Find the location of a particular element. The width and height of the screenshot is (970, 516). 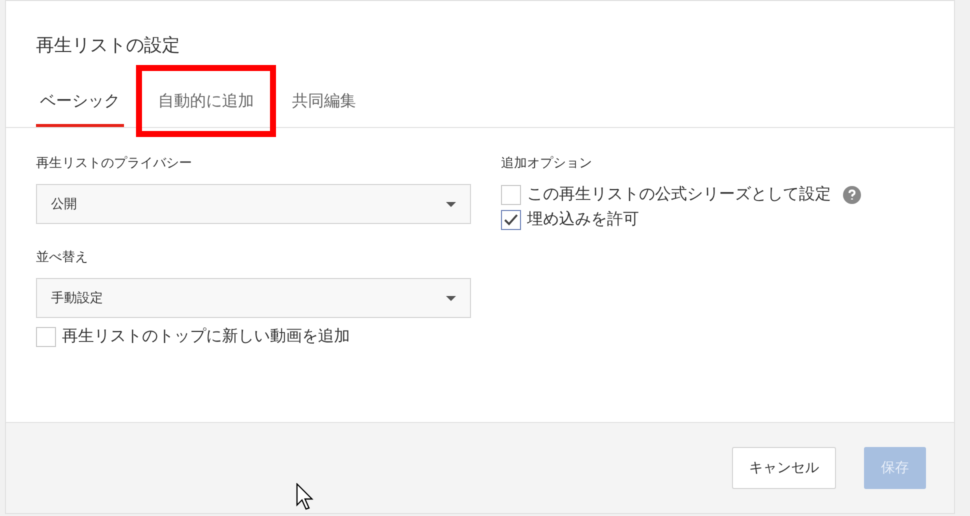

privacy-dropdown: 公開 is located at coordinates (253, 204).